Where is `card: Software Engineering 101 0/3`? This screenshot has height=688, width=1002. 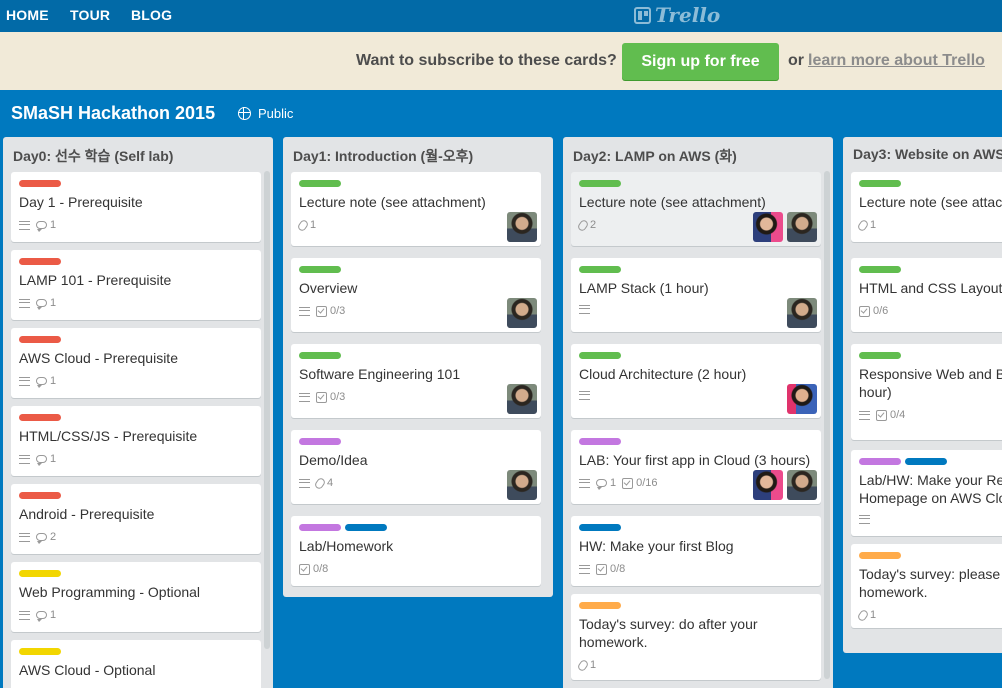
card: Software Engineering 101 0/3 is located at coordinates (416, 381).